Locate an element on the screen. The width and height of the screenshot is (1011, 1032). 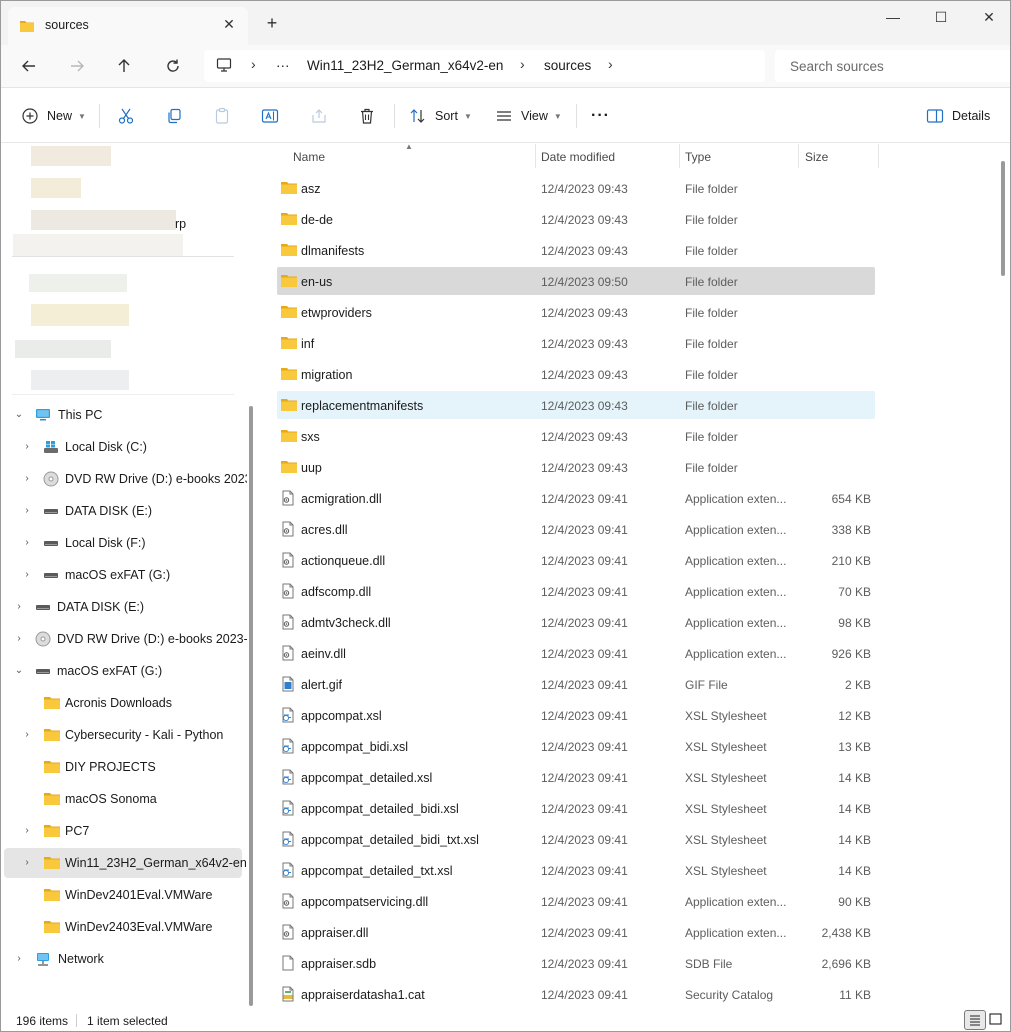
column-size: Size is located at coordinates (816, 157).